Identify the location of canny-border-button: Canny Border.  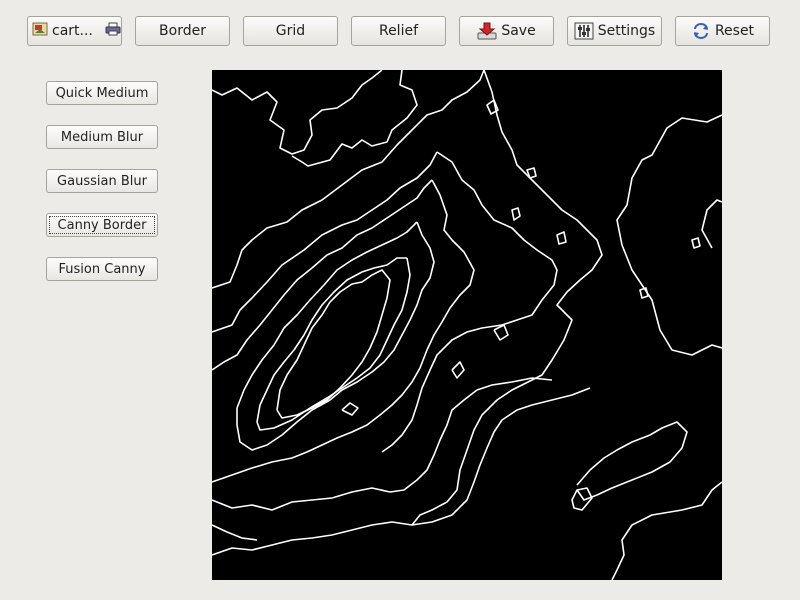
(102, 225).